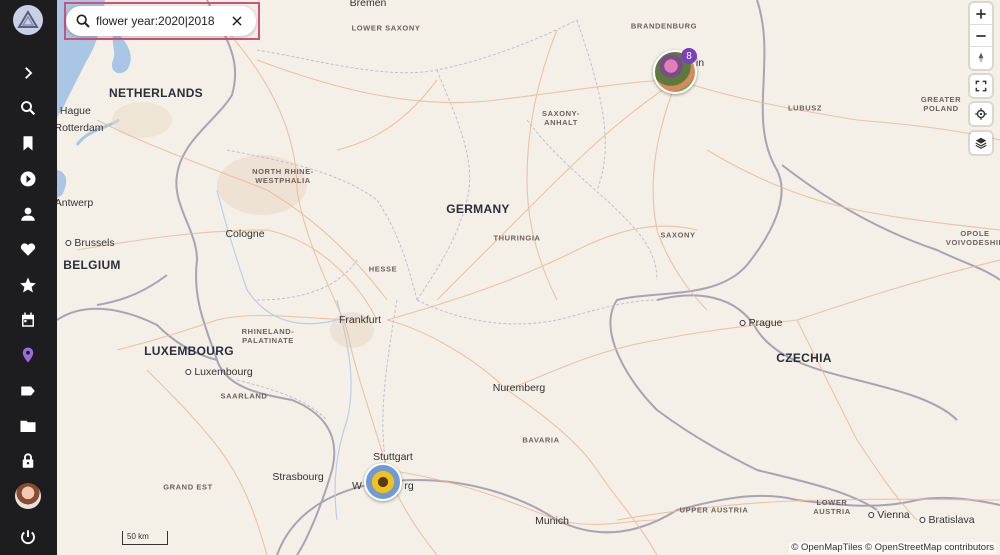 This screenshot has width=1000, height=555. Describe the element at coordinates (804, 358) in the screenshot. I see `country-label-czechia: CZECHIA` at that location.